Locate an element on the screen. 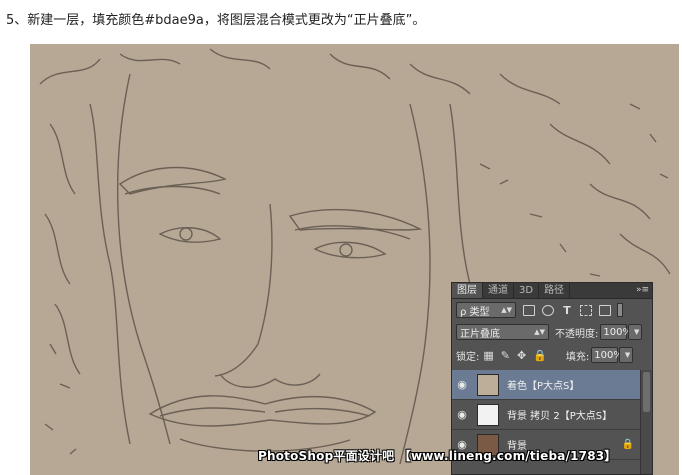 The height and width of the screenshot is (475, 682). panel-menu-icon: »≡ is located at coordinates (642, 290).